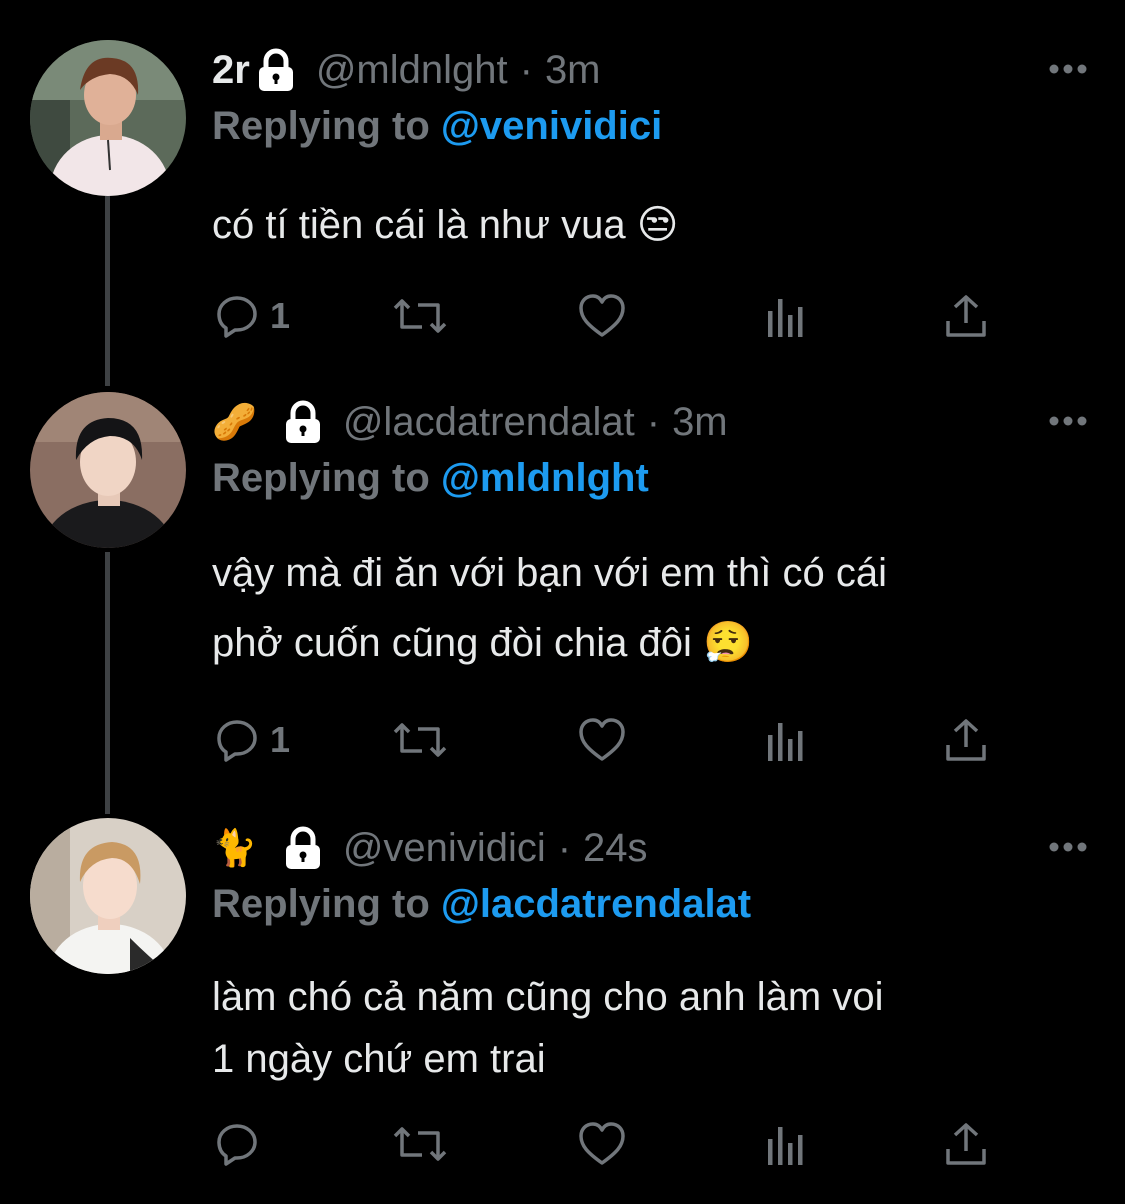 Image resolution: width=1125 pixels, height=1204 pixels. What do you see at coordinates (545, 478) in the screenshot?
I see `replying-to-handle-link: @mldnlght` at bounding box center [545, 478].